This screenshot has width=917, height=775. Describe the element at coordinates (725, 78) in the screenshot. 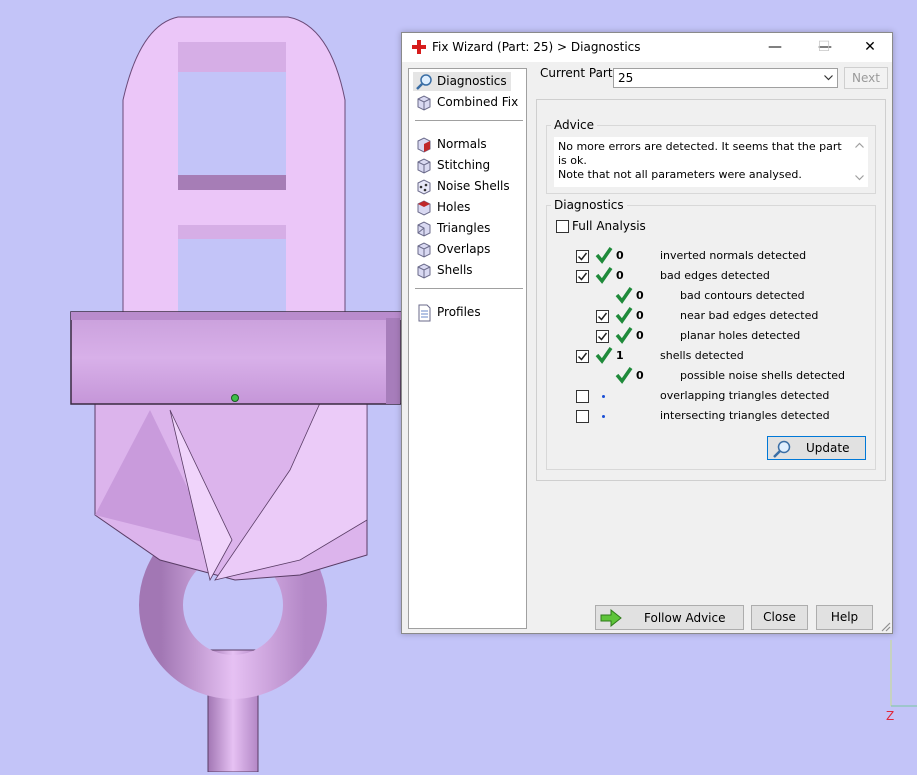

I see `current-part-select: 25` at that location.